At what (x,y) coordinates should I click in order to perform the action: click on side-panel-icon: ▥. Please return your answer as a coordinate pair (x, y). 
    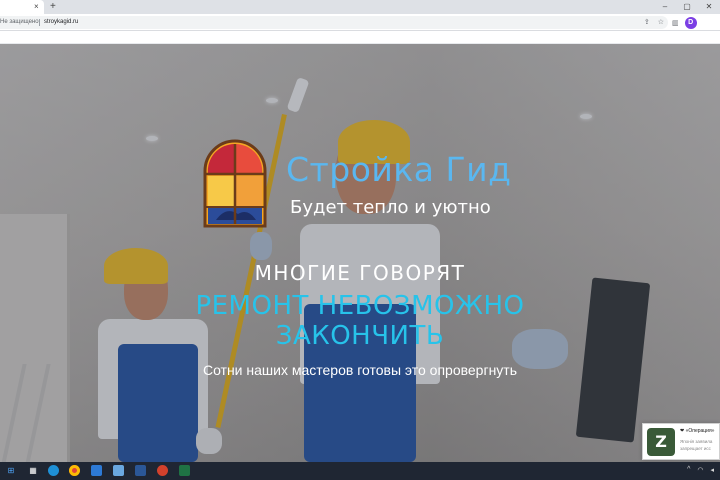
    Looking at the image, I should click on (675, 23).